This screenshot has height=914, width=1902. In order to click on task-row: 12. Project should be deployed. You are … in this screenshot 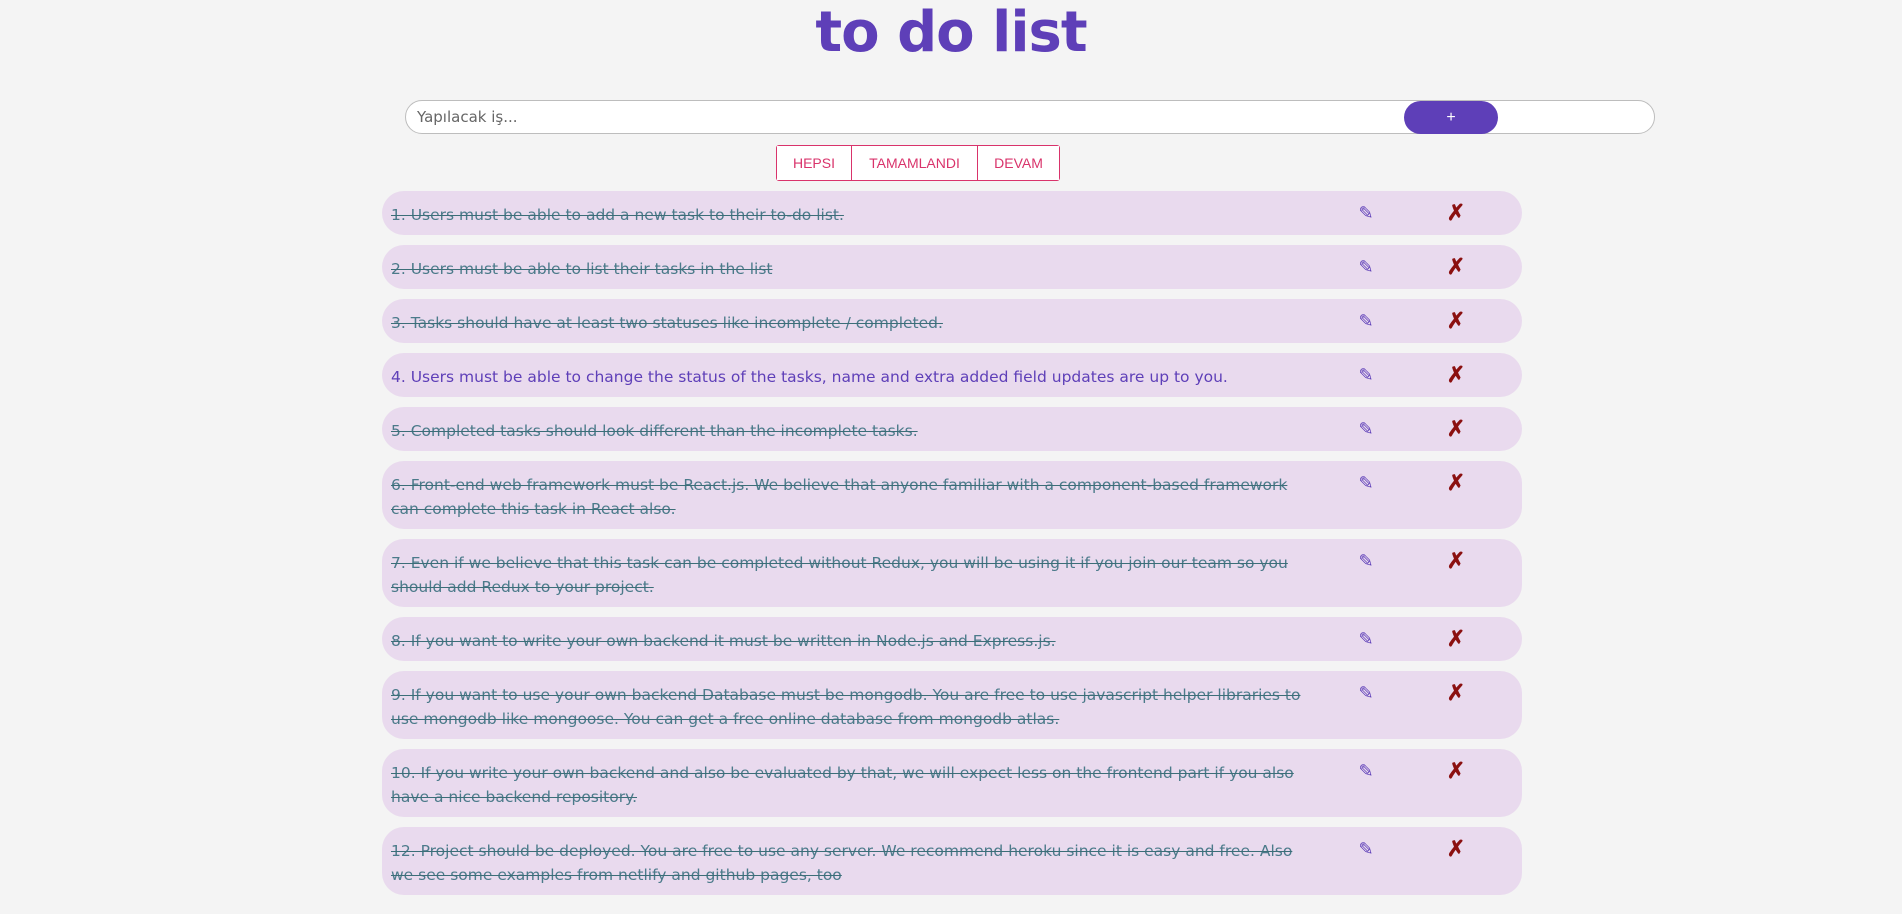, I will do `click(952, 861)`.